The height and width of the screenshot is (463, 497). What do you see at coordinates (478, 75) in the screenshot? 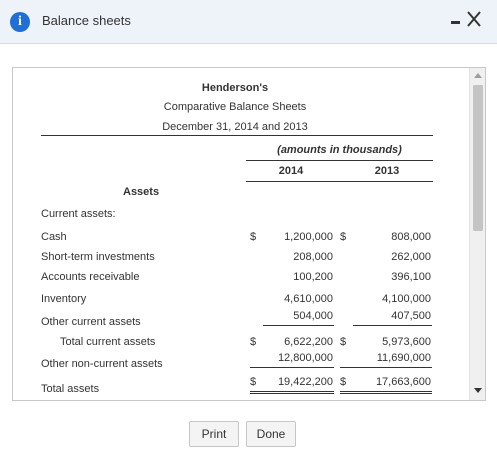
I see `scroll-up-arrow-icon` at bounding box center [478, 75].